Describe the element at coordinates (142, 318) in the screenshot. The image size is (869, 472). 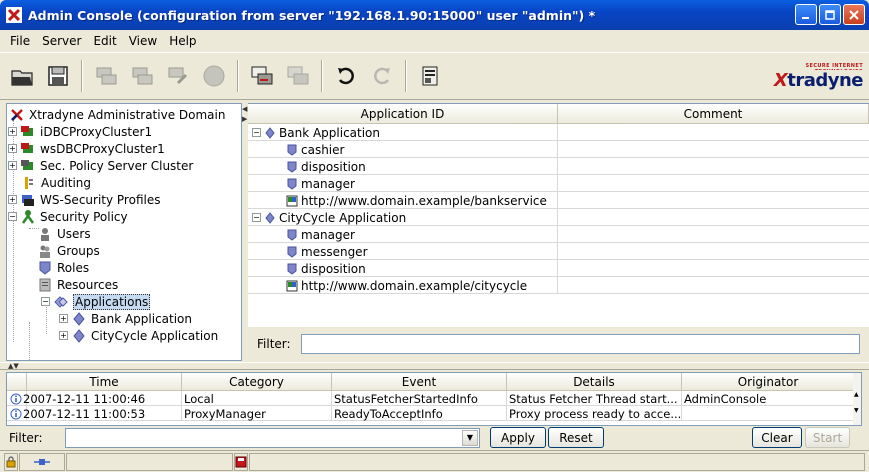
I see `tree-item-label: Bank Application` at that location.